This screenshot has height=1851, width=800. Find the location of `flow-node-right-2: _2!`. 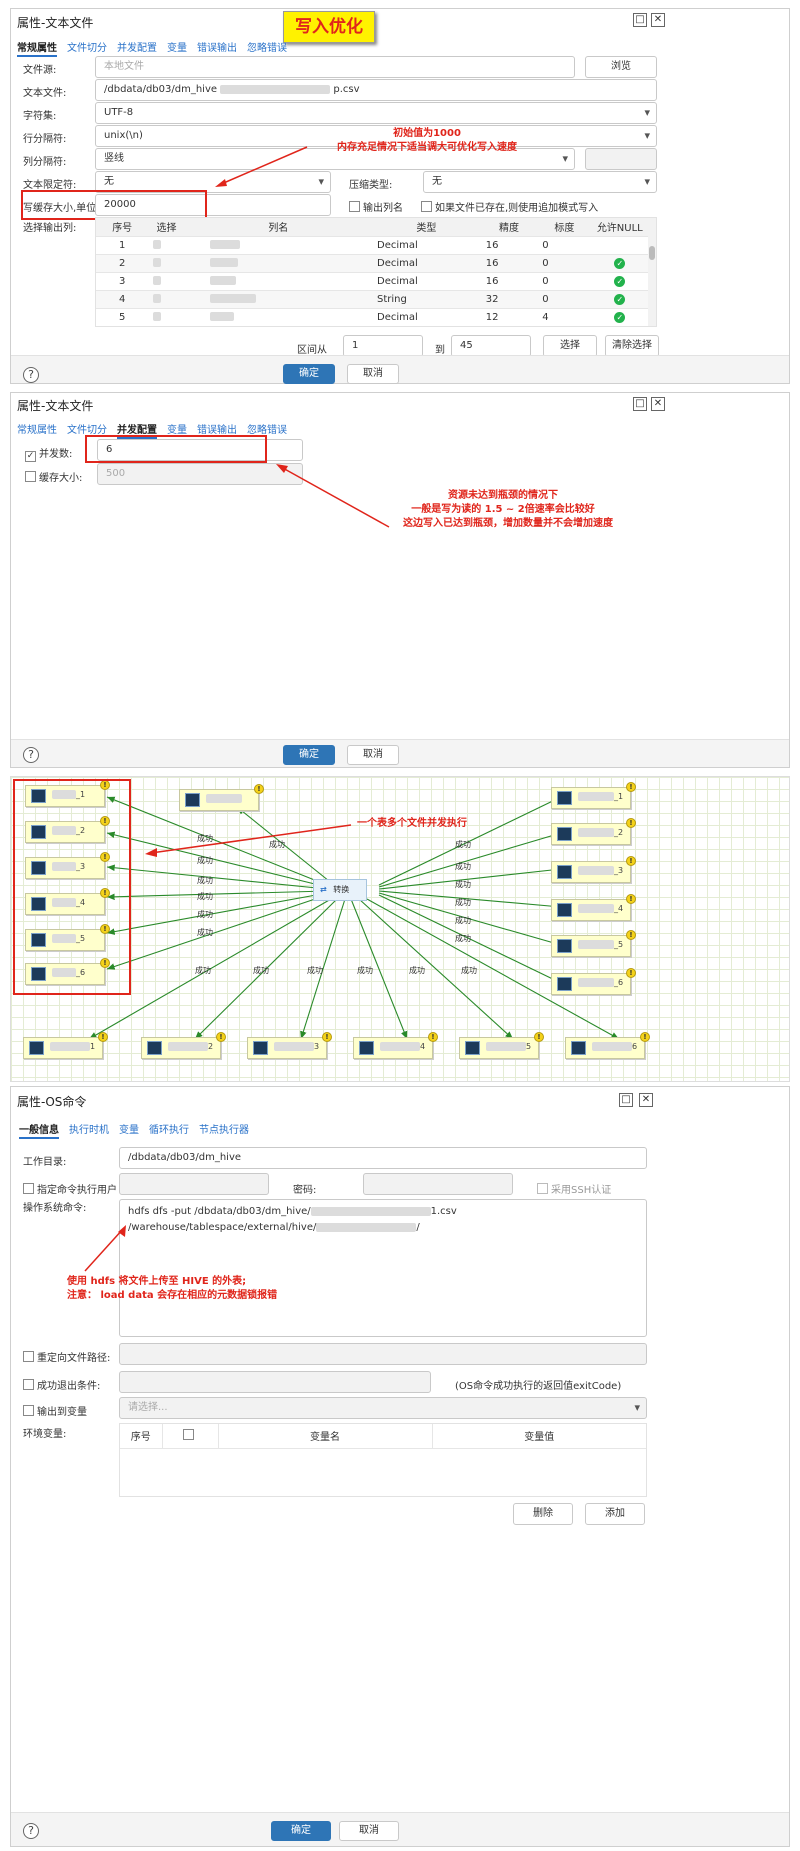

flow-node-right-2: _2! is located at coordinates (593, 831).